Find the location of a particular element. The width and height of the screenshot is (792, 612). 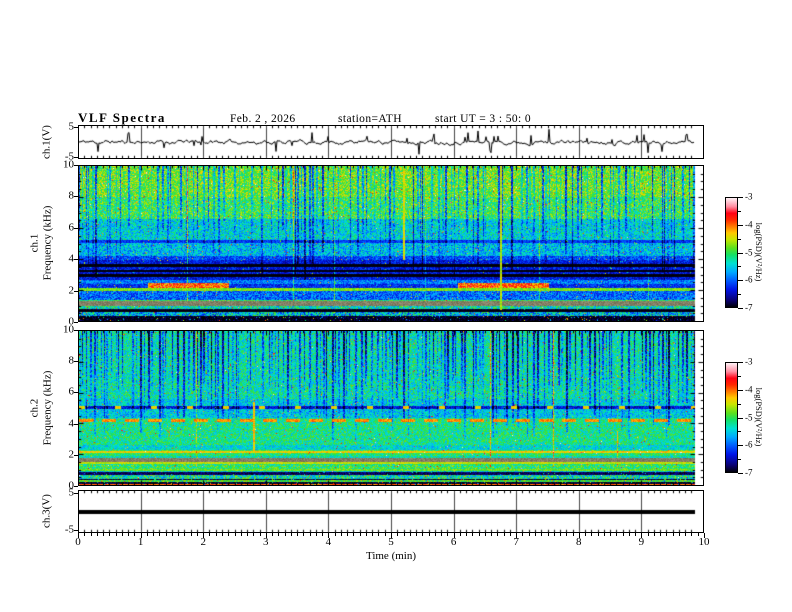

time-tick-label: 4 is located at coordinates (328, 542).